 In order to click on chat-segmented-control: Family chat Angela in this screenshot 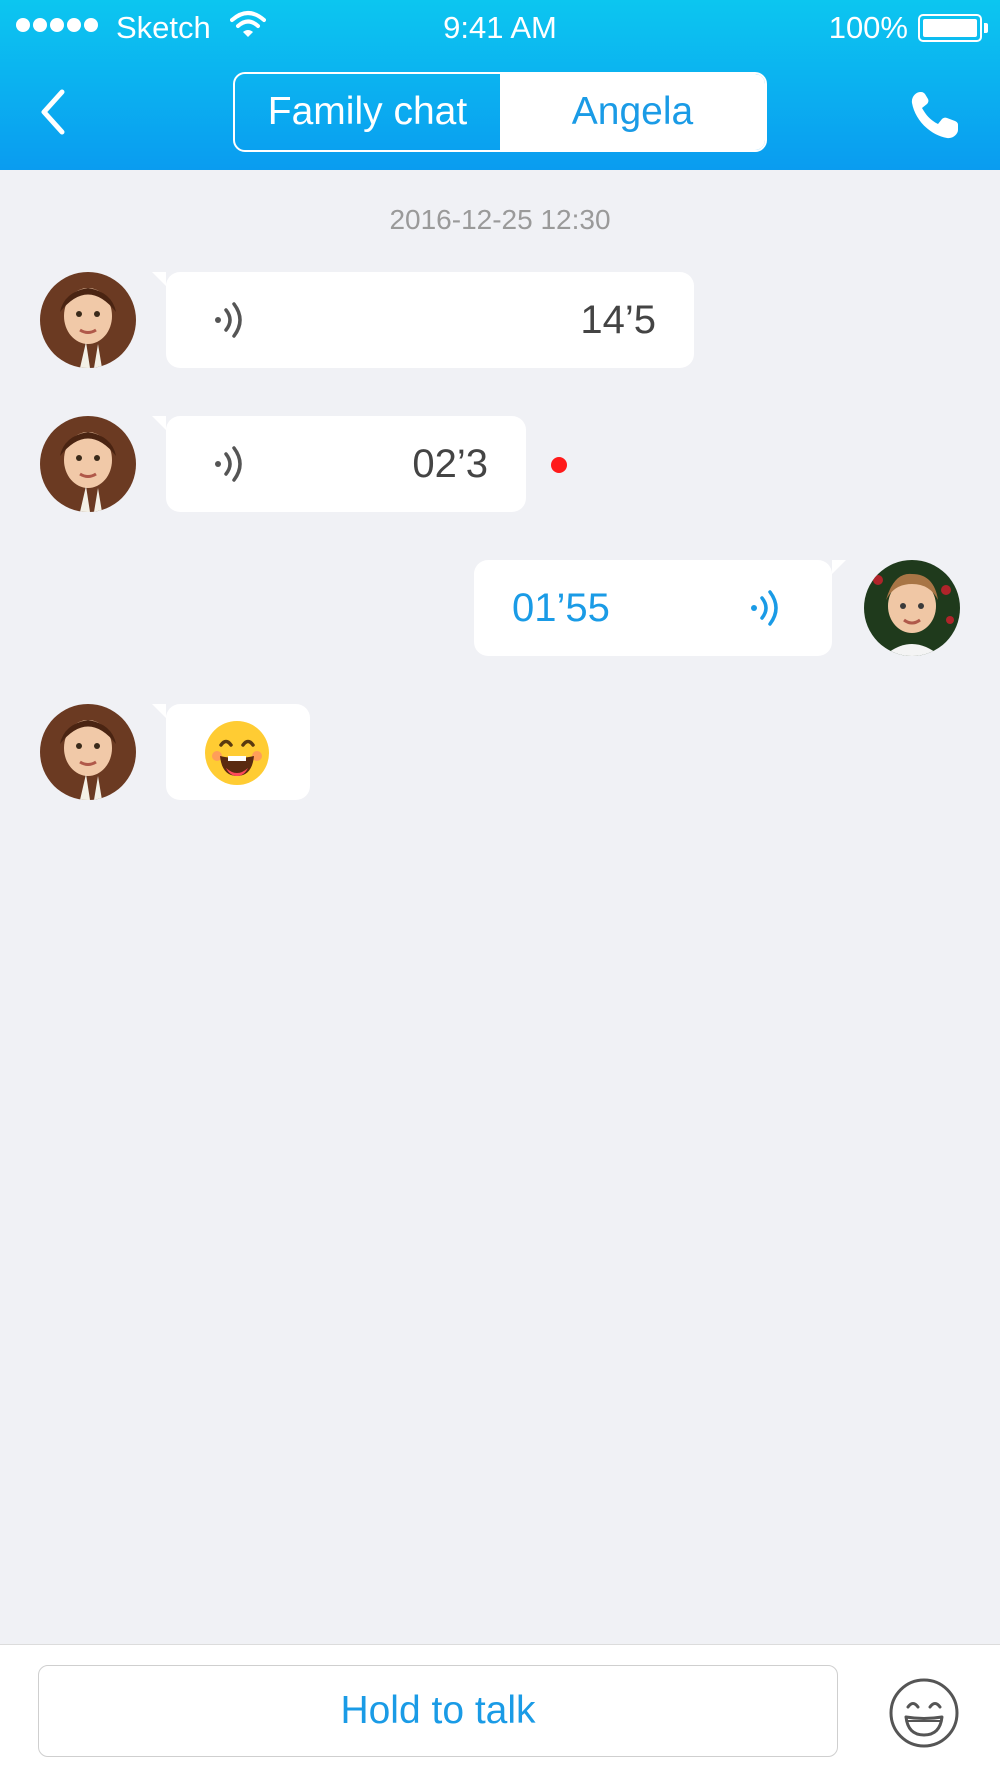, I will do `click(500, 112)`.